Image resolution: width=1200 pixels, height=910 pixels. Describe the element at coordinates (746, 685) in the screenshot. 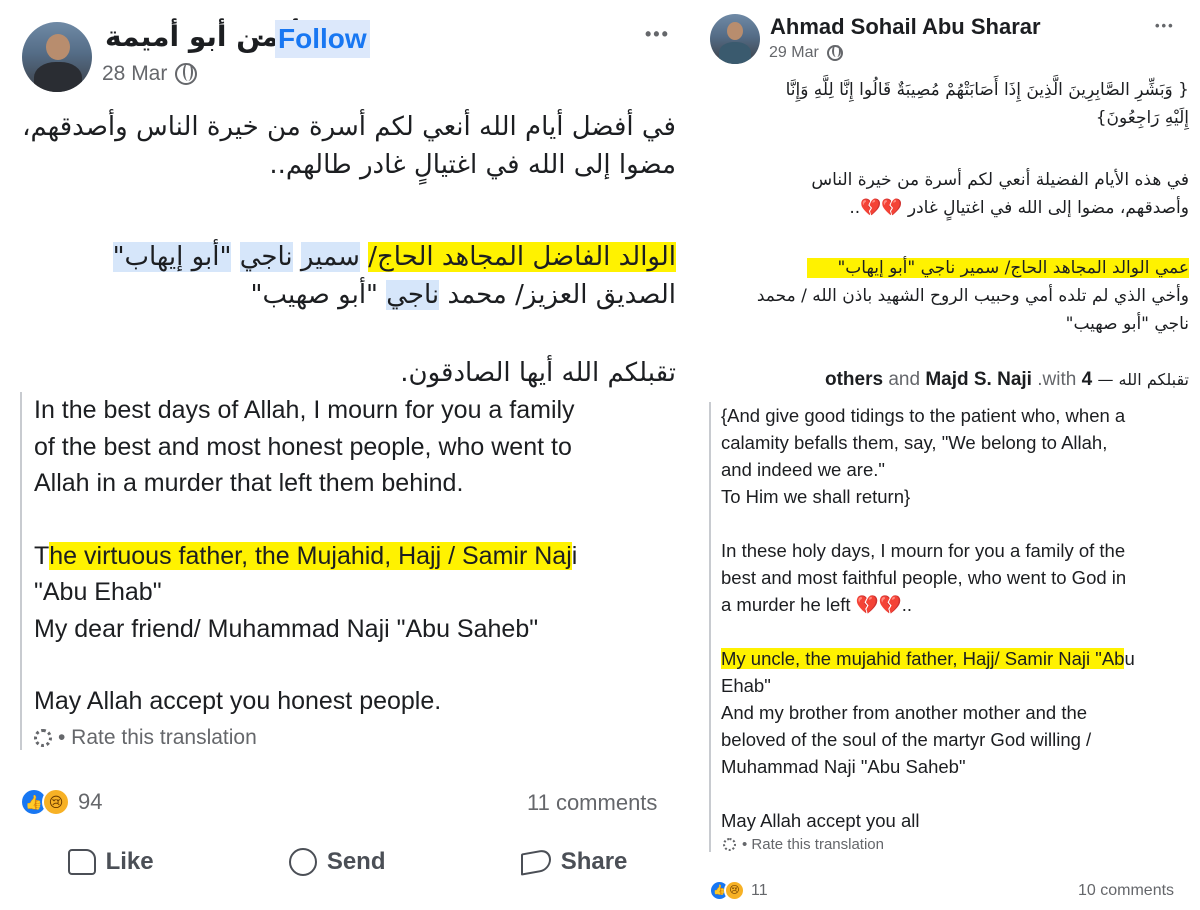

I see `translation-line: Ehab"` at that location.